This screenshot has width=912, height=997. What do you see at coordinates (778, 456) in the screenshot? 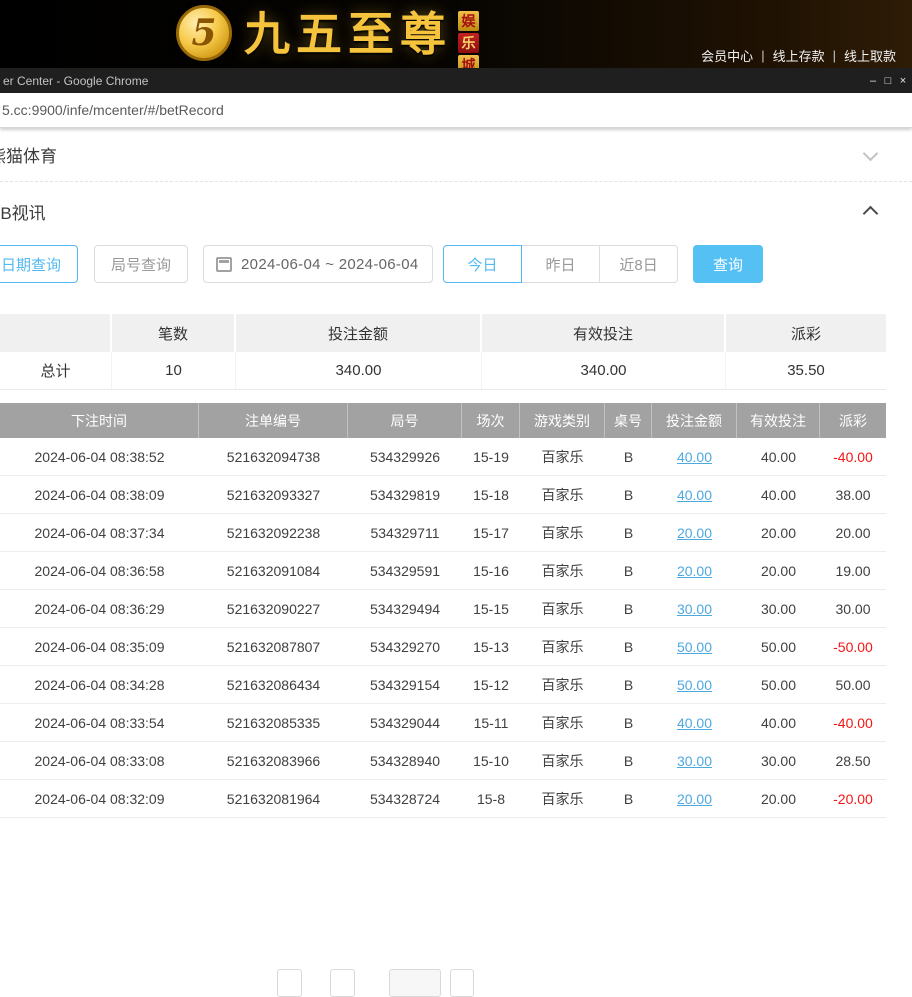
I see `cell-valid-bet: 40.00` at bounding box center [778, 456].